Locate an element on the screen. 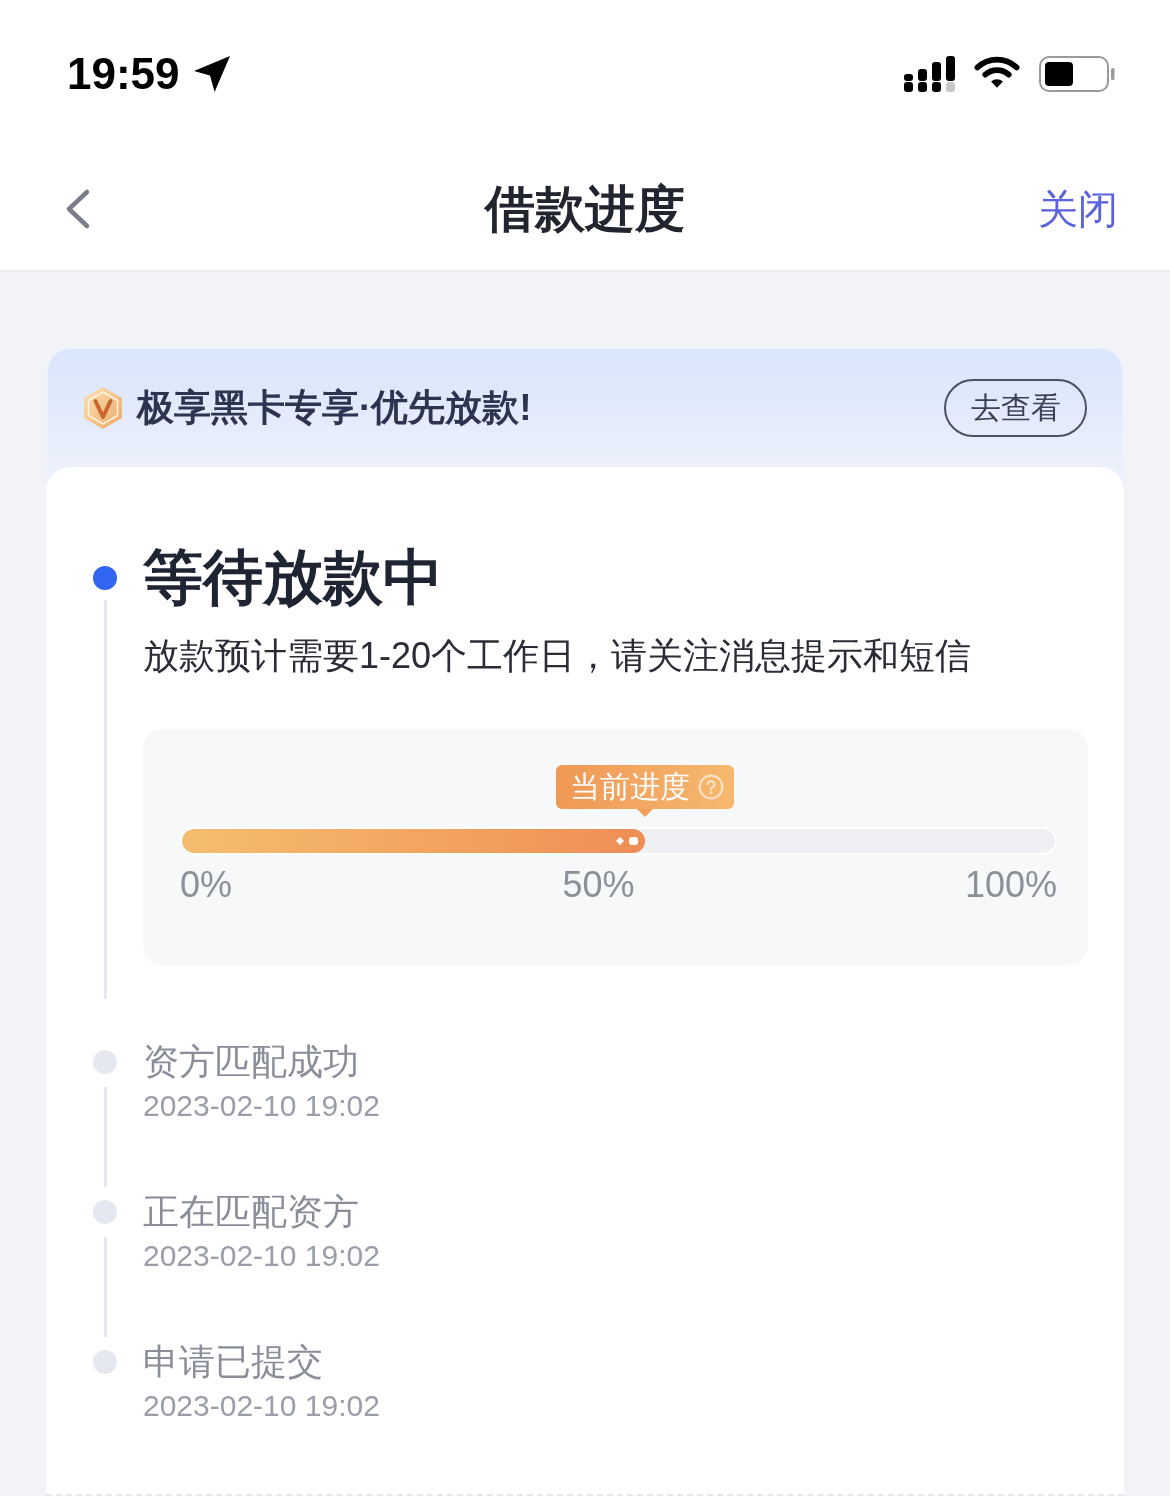  progress-scale-label: 100% is located at coordinates (1010, 885).